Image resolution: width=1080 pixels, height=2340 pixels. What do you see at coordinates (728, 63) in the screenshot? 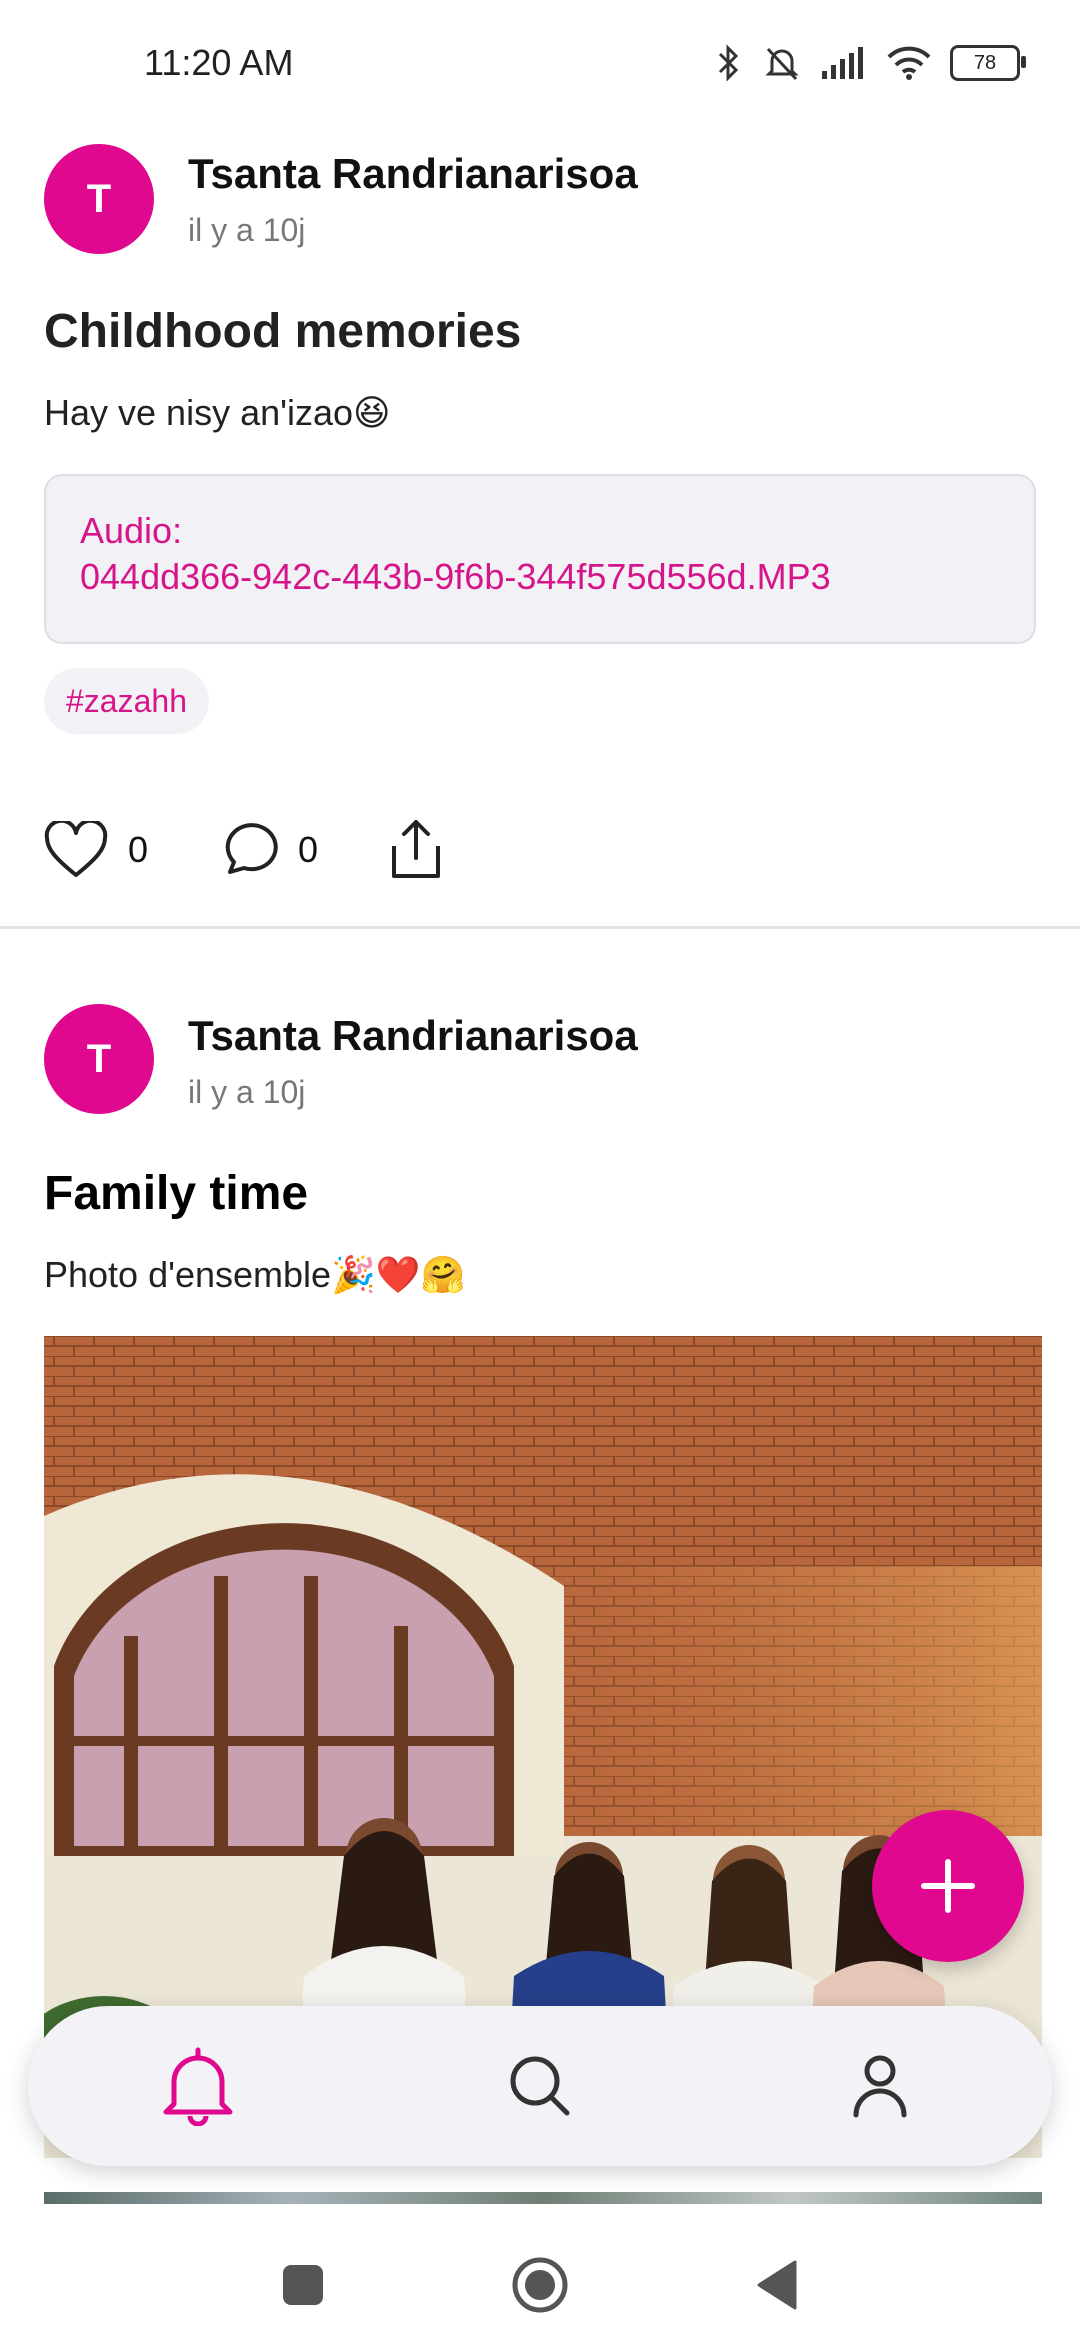
I see `bluetooth-icon` at bounding box center [728, 63].